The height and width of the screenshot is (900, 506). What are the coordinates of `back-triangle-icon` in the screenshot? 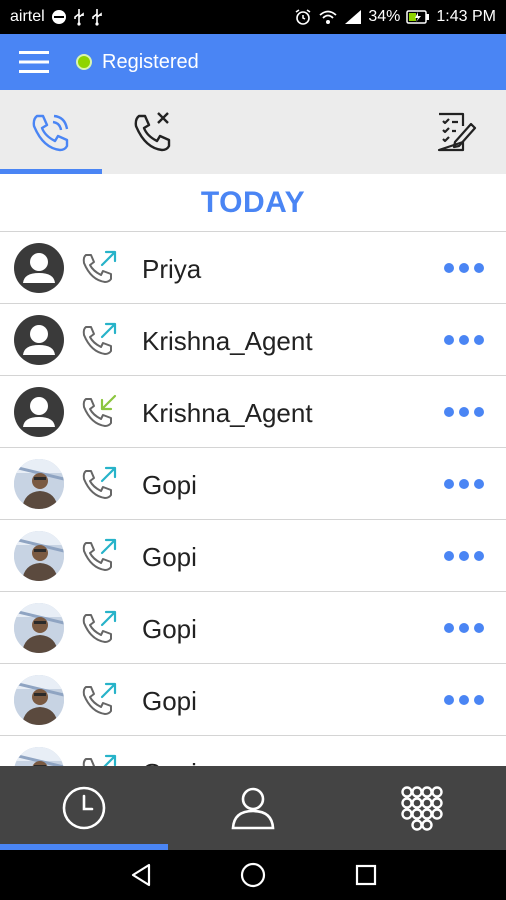 It's located at (141, 875).